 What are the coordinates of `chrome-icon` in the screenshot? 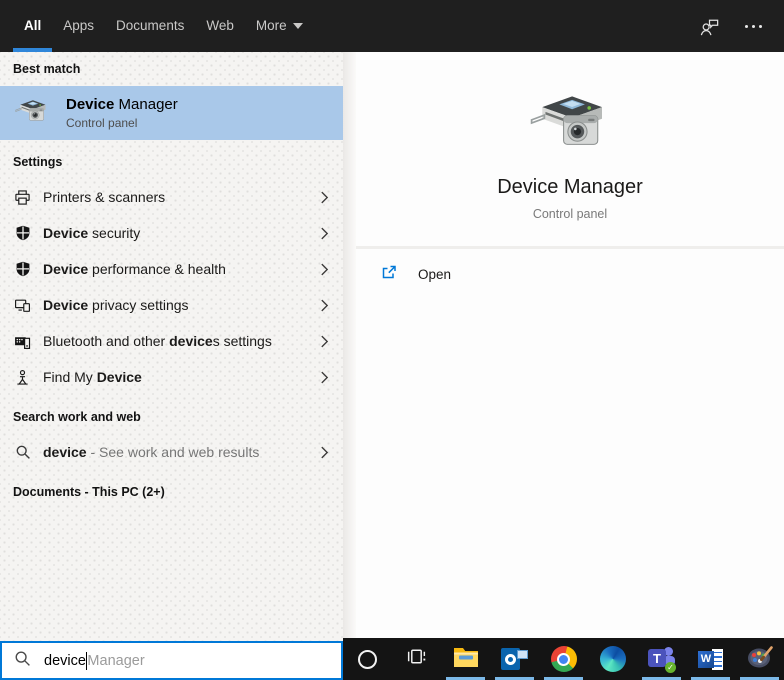 It's located at (563, 659).